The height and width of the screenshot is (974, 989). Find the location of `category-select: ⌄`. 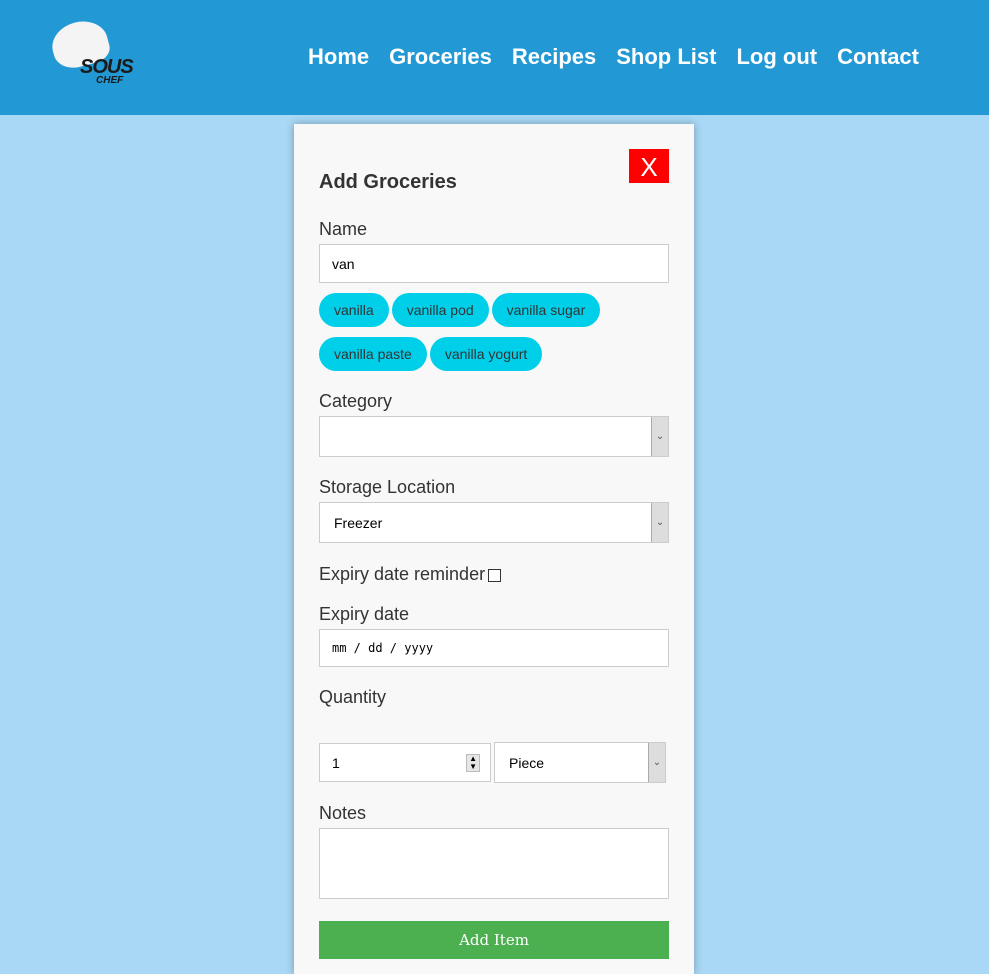

category-select: ⌄ is located at coordinates (494, 436).